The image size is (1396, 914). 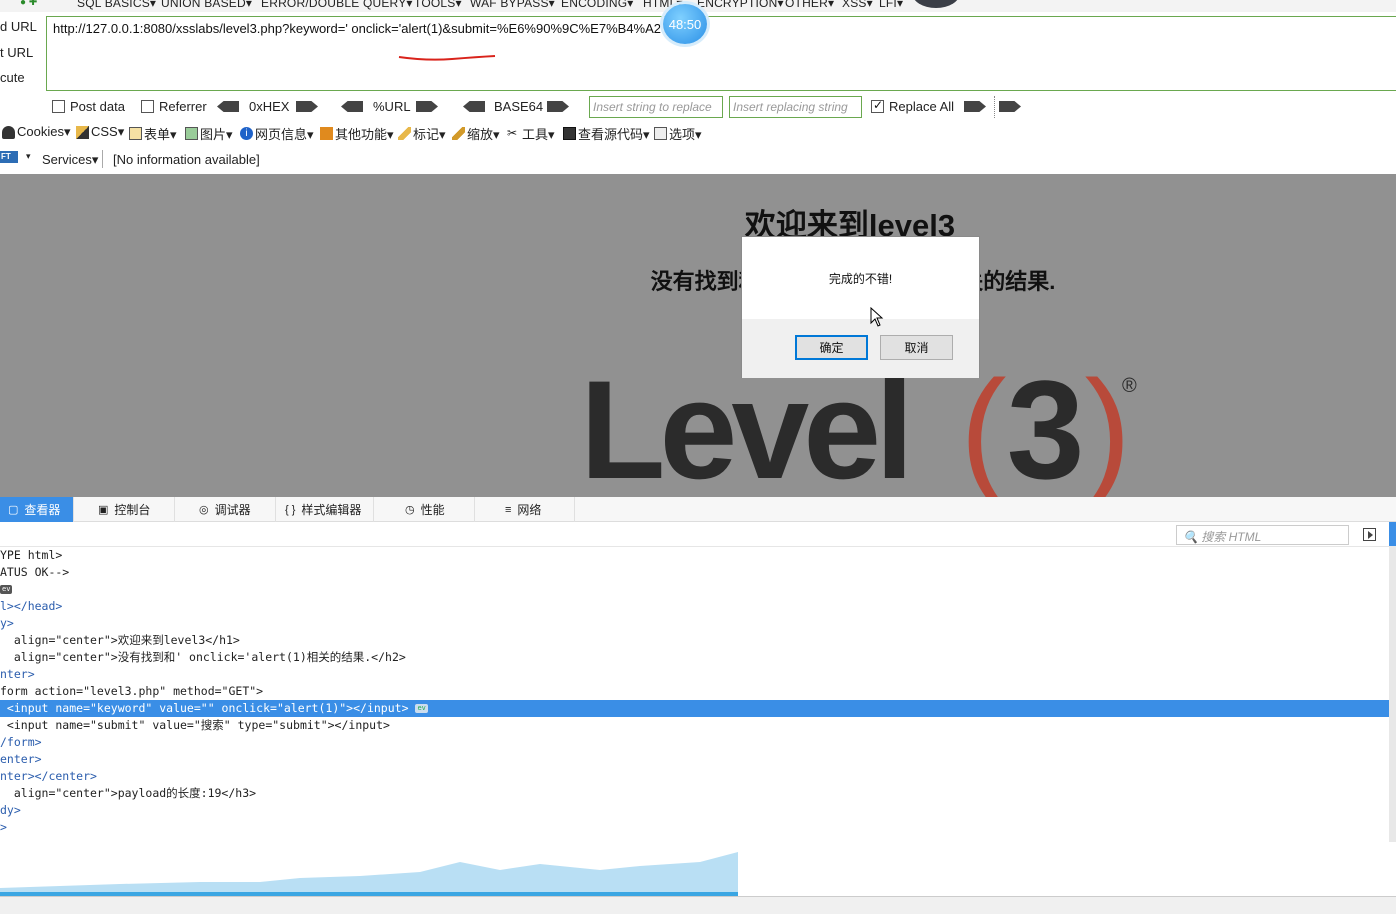 I want to click on split-url-label: t URL, so click(x=16, y=52).